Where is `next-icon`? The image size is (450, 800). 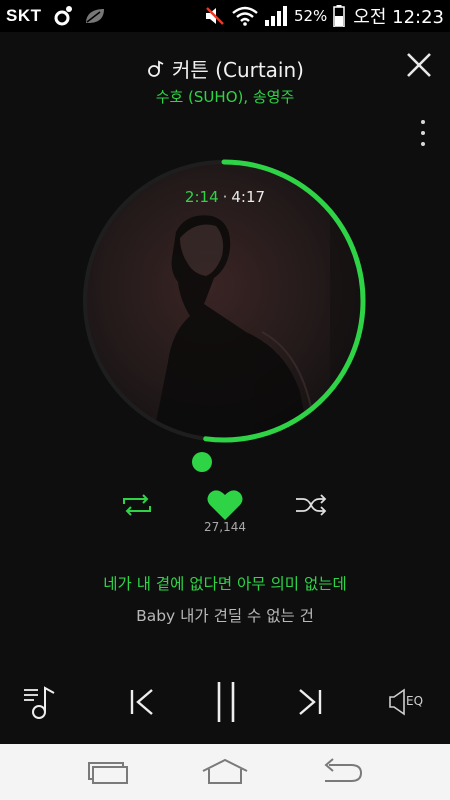 next-icon is located at coordinates (309, 702).